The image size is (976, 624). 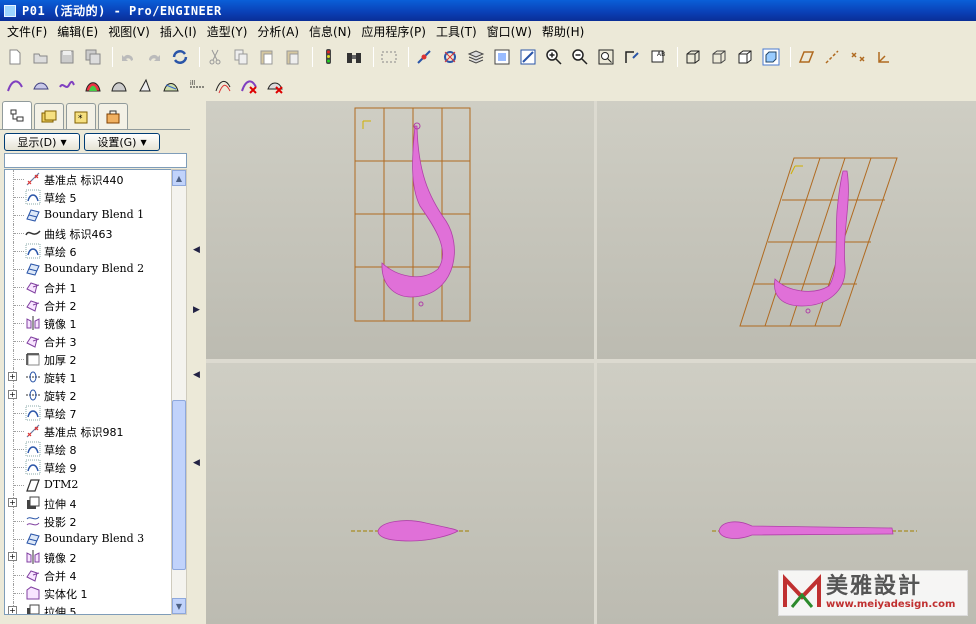 I want to click on expand-right-icon: ▶, so click(x=196, y=310).